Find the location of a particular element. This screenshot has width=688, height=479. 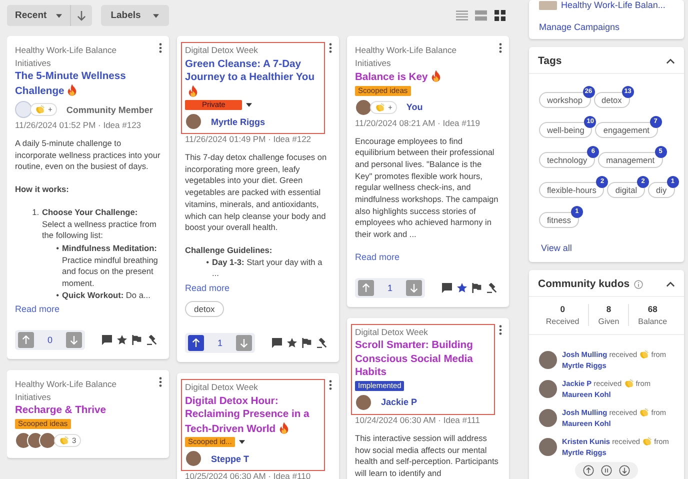

post-meta: 10/25/2024 06:30 AM · Idea #110 is located at coordinates (248, 475).